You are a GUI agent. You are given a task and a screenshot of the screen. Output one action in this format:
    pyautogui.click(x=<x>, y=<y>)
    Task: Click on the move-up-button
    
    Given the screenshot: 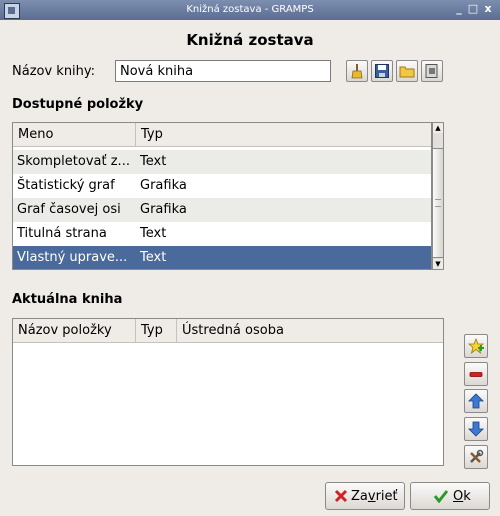 What is the action you would take?
    pyautogui.click(x=476, y=401)
    